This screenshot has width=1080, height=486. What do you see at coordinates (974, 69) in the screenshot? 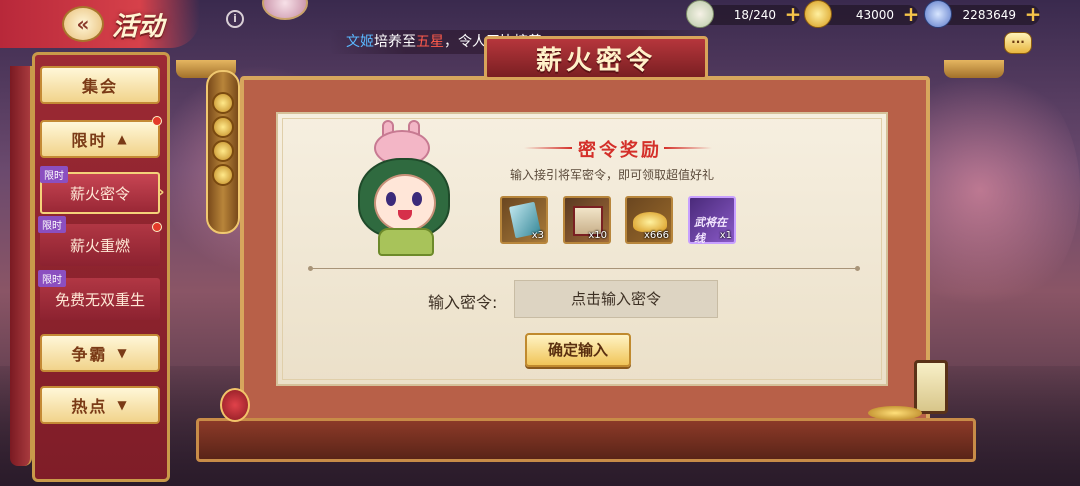
I see `roof-eave-right` at bounding box center [974, 69].